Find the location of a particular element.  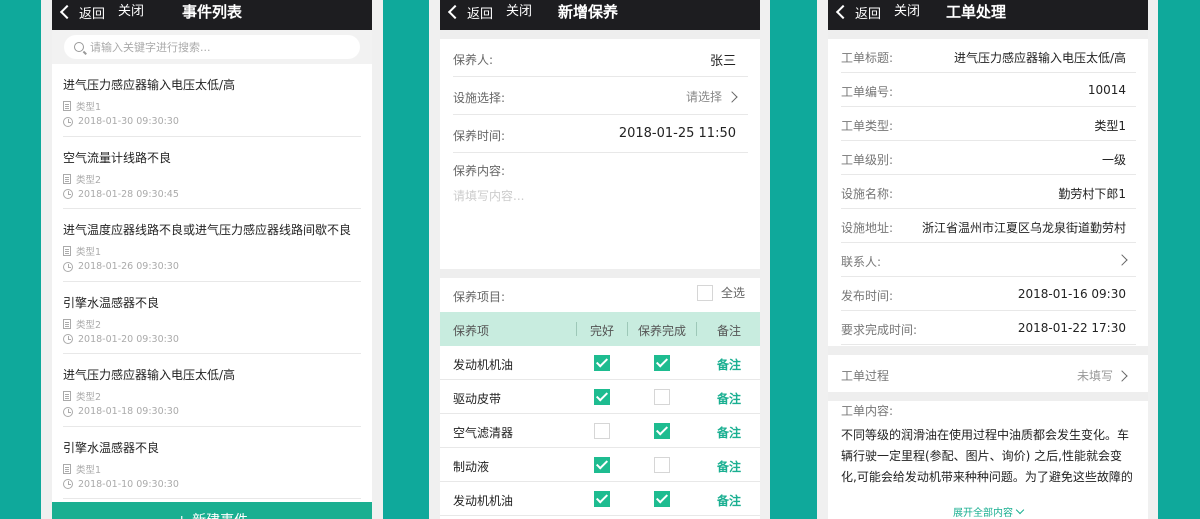

navbar: 返回 关闭 工单处理 is located at coordinates (988, 15).